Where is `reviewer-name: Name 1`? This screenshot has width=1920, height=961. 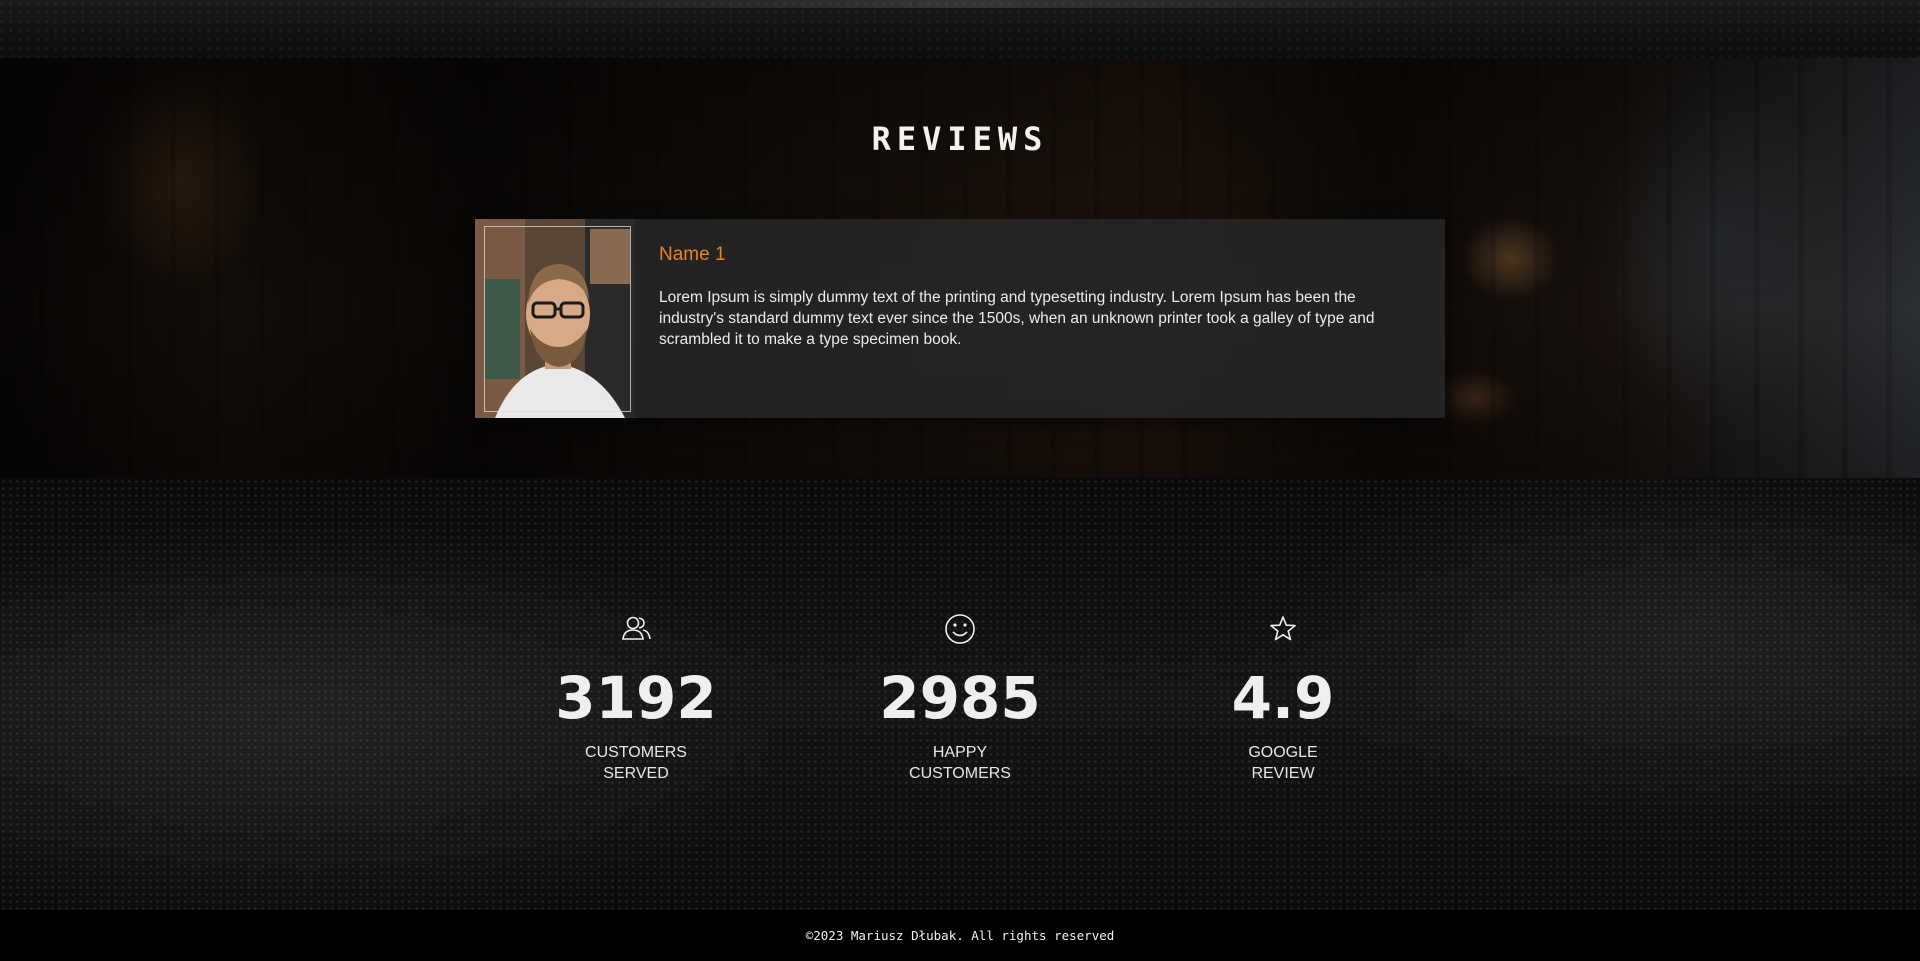 reviewer-name: Name 1 is located at coordinates (692, 254).